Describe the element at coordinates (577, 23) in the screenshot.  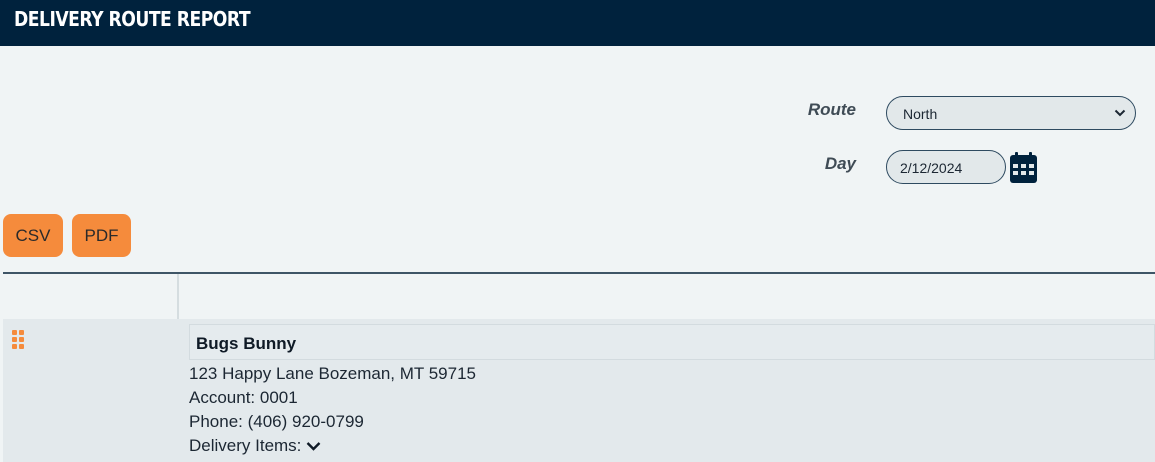
I see `app-header: DELIVERY ROUTE REPORT` at that location.